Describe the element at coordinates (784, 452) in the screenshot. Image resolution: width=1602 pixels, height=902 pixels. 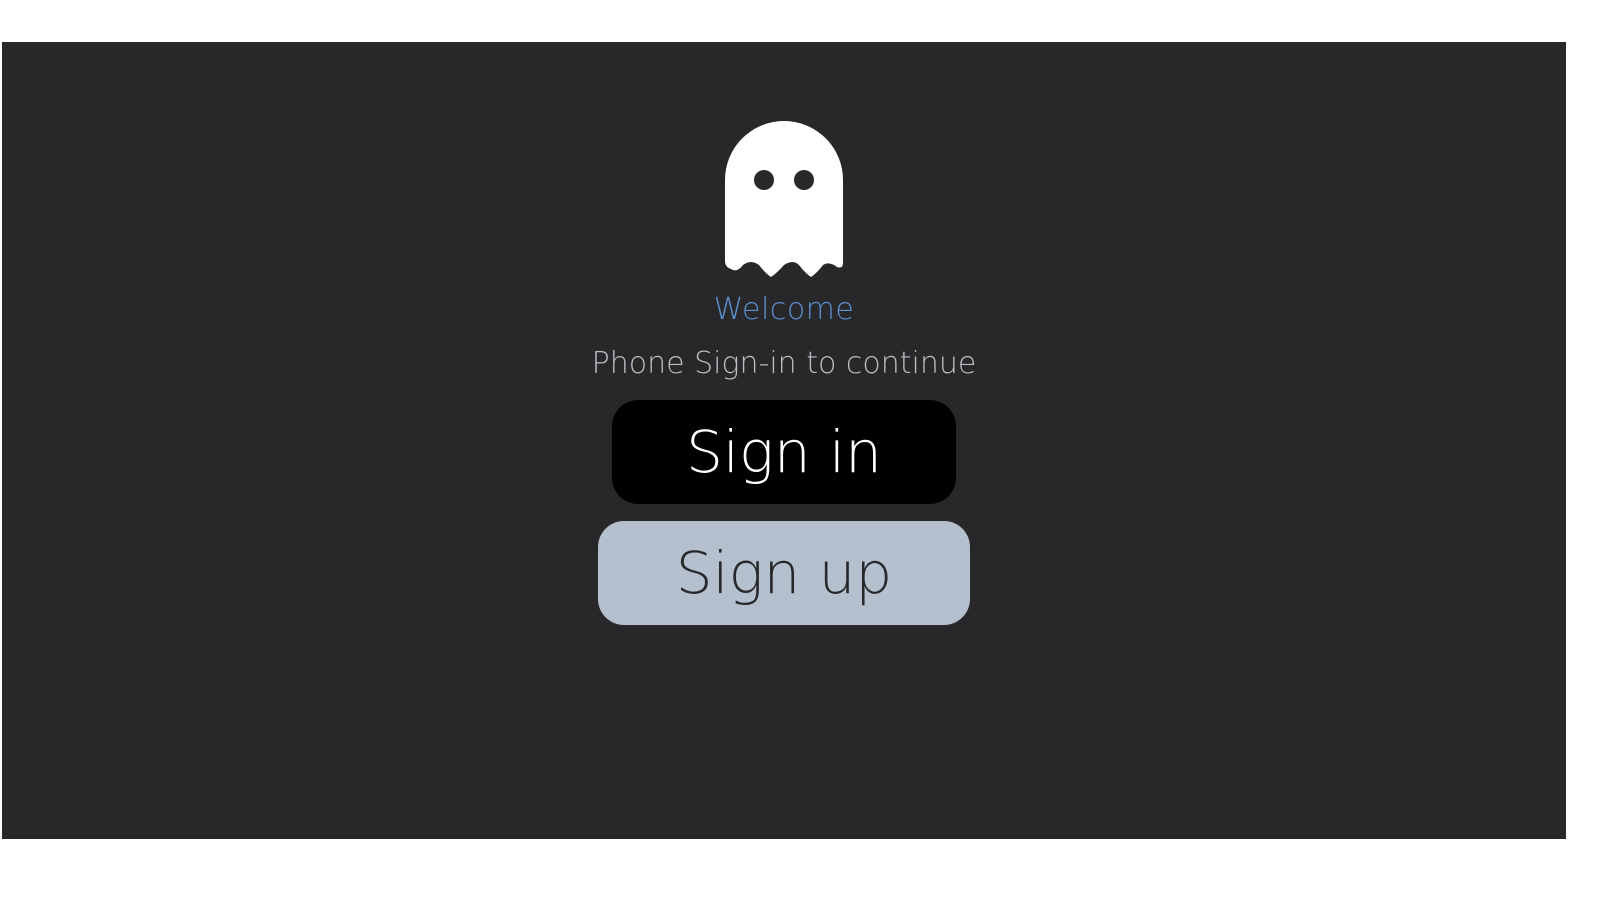
I see `sign-in-button: Sign in` at that location.